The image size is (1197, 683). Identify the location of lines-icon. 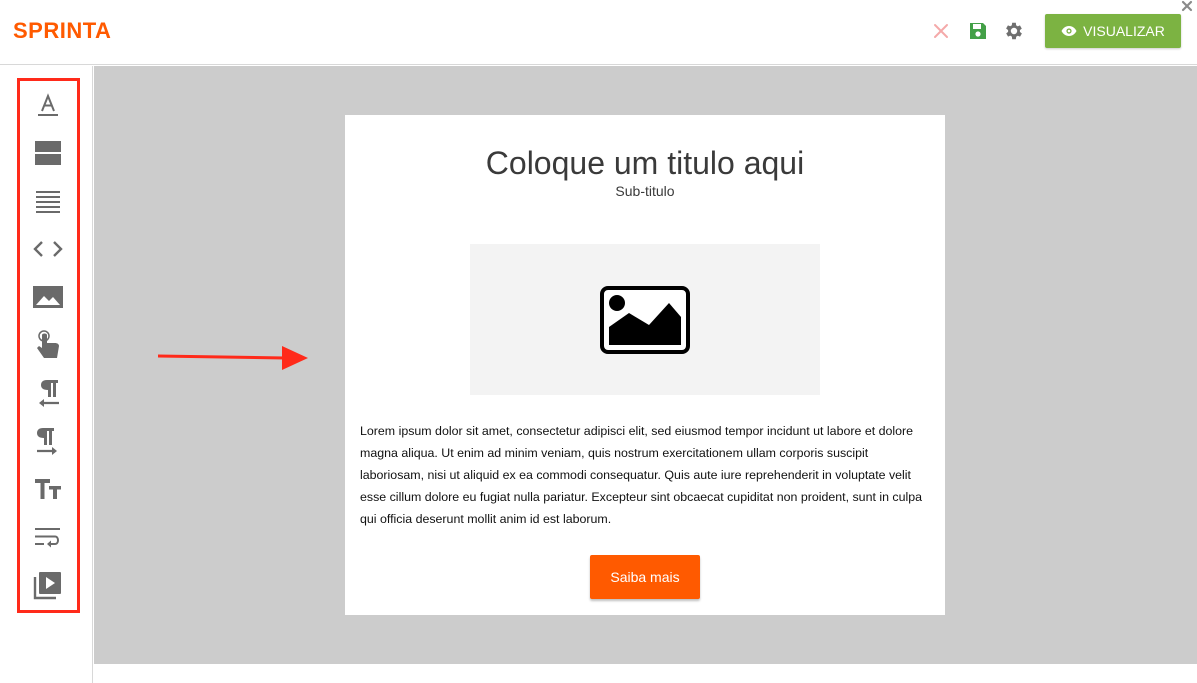
(48, 202).